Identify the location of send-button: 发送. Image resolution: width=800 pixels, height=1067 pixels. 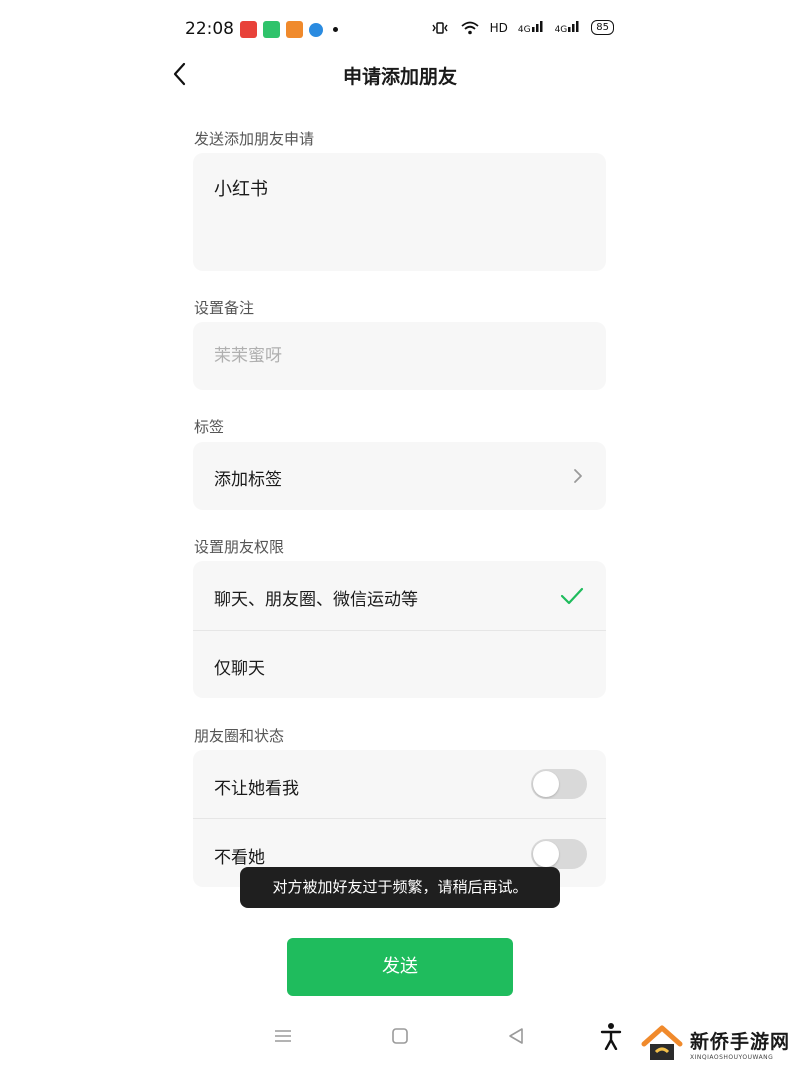
(400, 967).